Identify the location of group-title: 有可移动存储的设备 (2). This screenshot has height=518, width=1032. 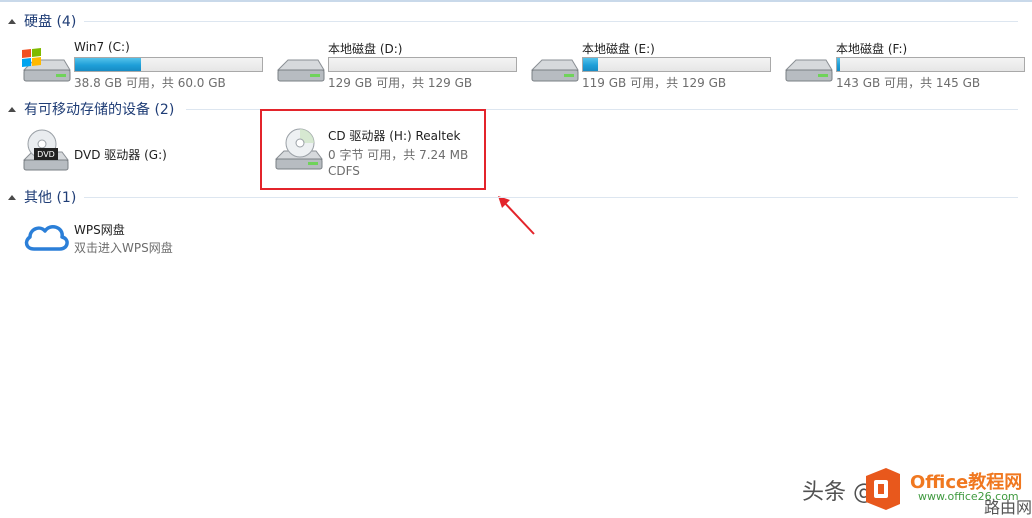
(99, 110).